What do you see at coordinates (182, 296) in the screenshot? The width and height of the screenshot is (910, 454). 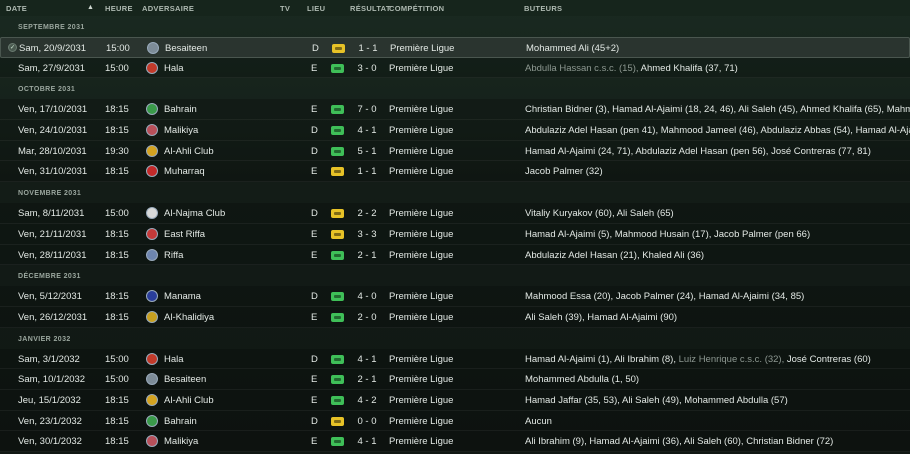 I see `opponent-link: Manama` at bounding box center [182, 296].